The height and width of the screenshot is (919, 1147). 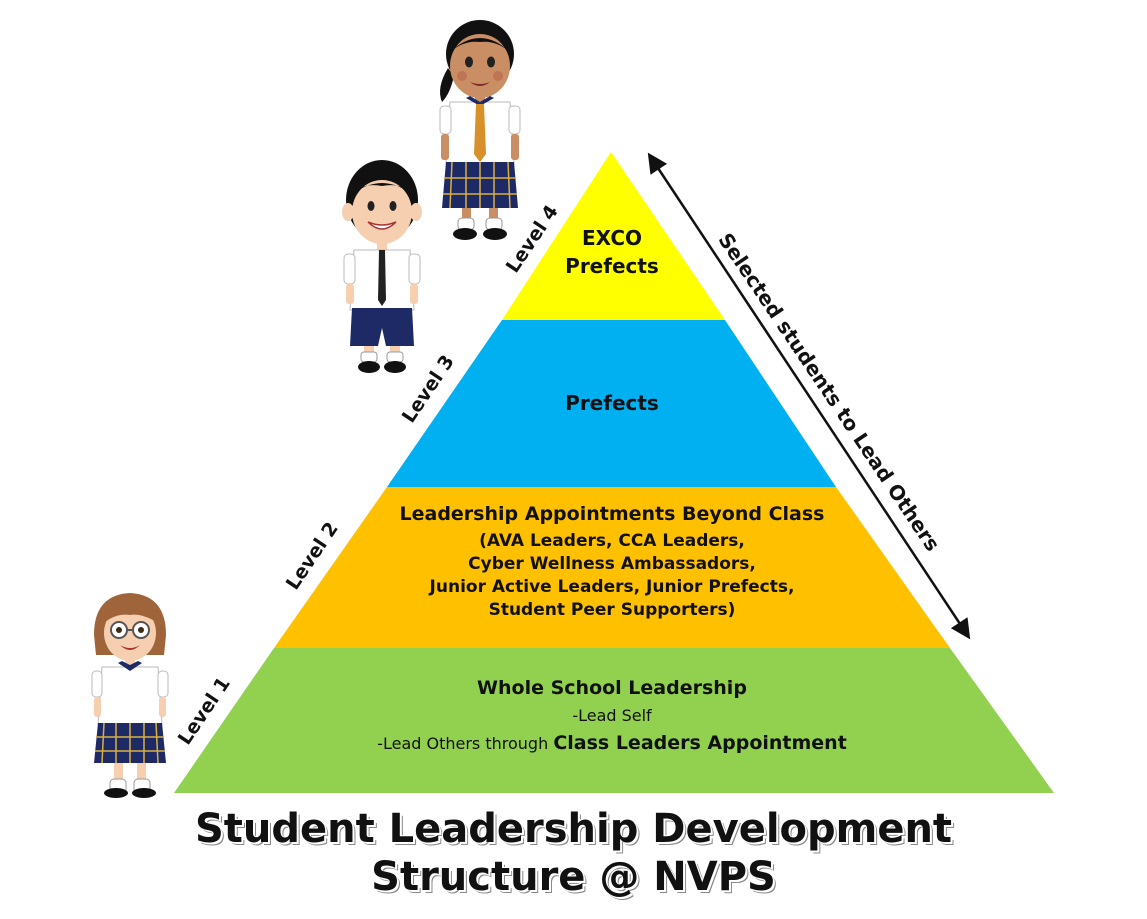 What do you see at coordinates (612, 610) in the screenshot?
I see `tier-2-line-5: Student Peer Supporters)` at bounding box center [612, 610].